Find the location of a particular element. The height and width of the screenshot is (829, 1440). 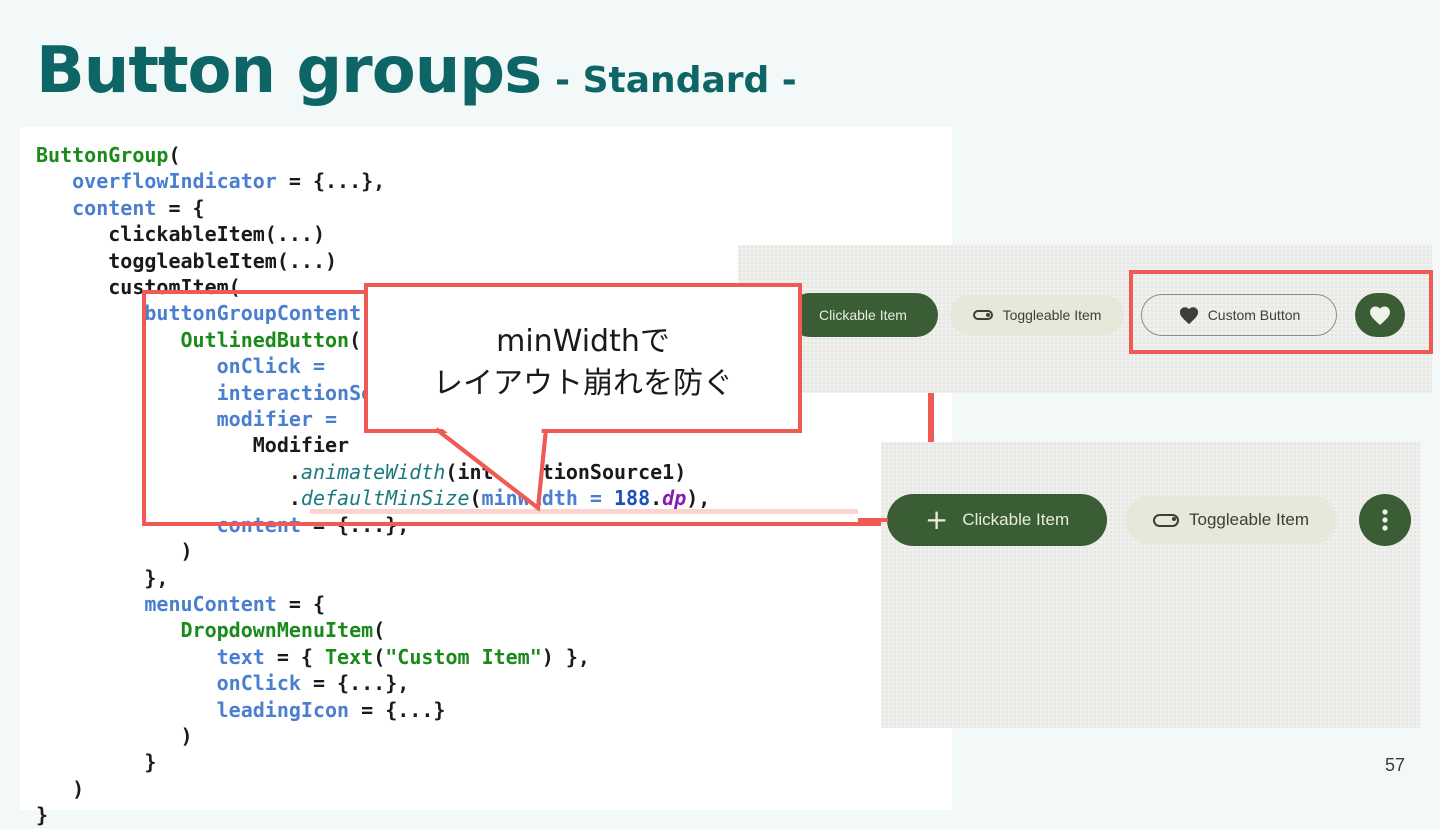

bottom-clickable-item-button: + Clickable Item is located at coordinates (997, 520).